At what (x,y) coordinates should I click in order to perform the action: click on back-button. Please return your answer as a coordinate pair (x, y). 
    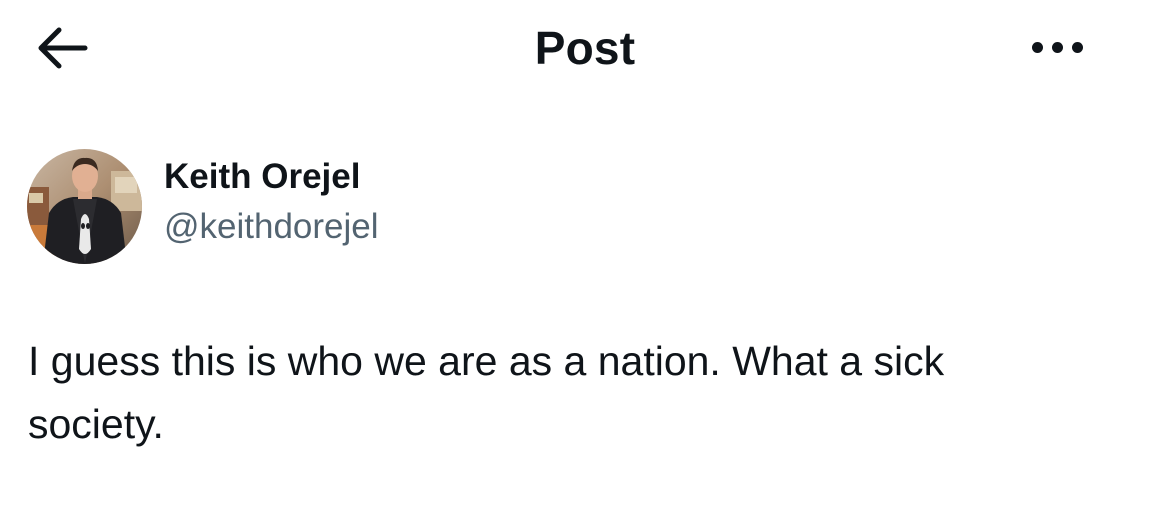
    Looking at the image, I should click on (61, 48).